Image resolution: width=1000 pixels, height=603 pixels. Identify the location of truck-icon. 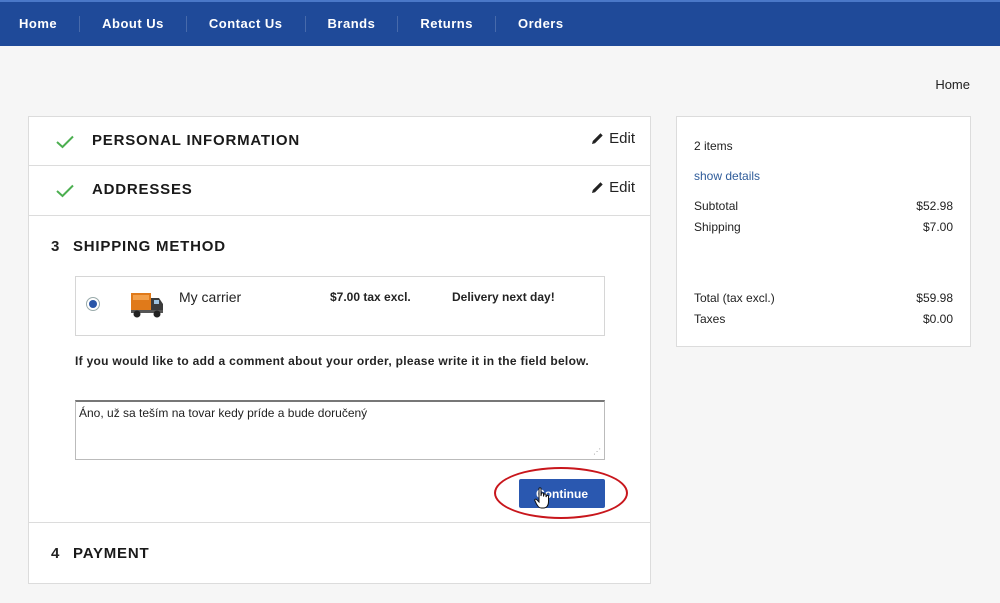
(147, 305).